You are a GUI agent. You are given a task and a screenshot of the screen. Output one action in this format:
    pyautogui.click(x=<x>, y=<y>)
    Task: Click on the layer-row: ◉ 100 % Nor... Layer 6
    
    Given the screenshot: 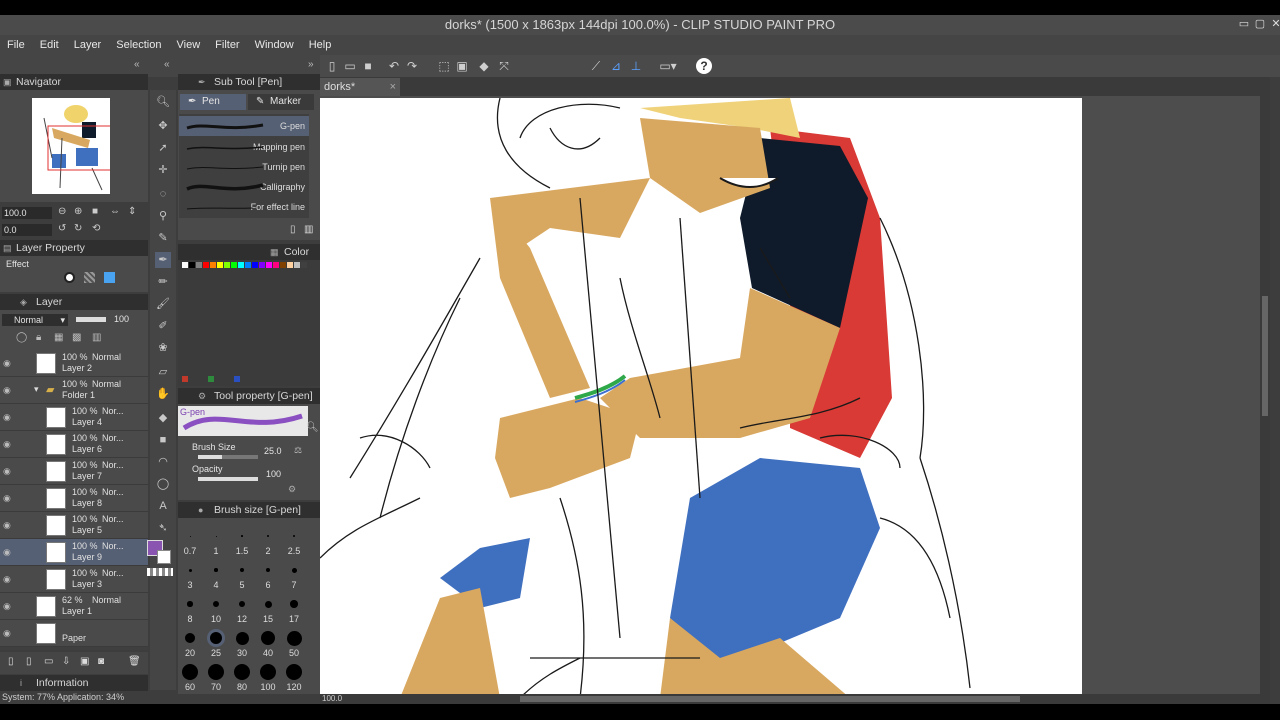 What is the action you would take?
    pyautogui.click(x=74, y=444)
    